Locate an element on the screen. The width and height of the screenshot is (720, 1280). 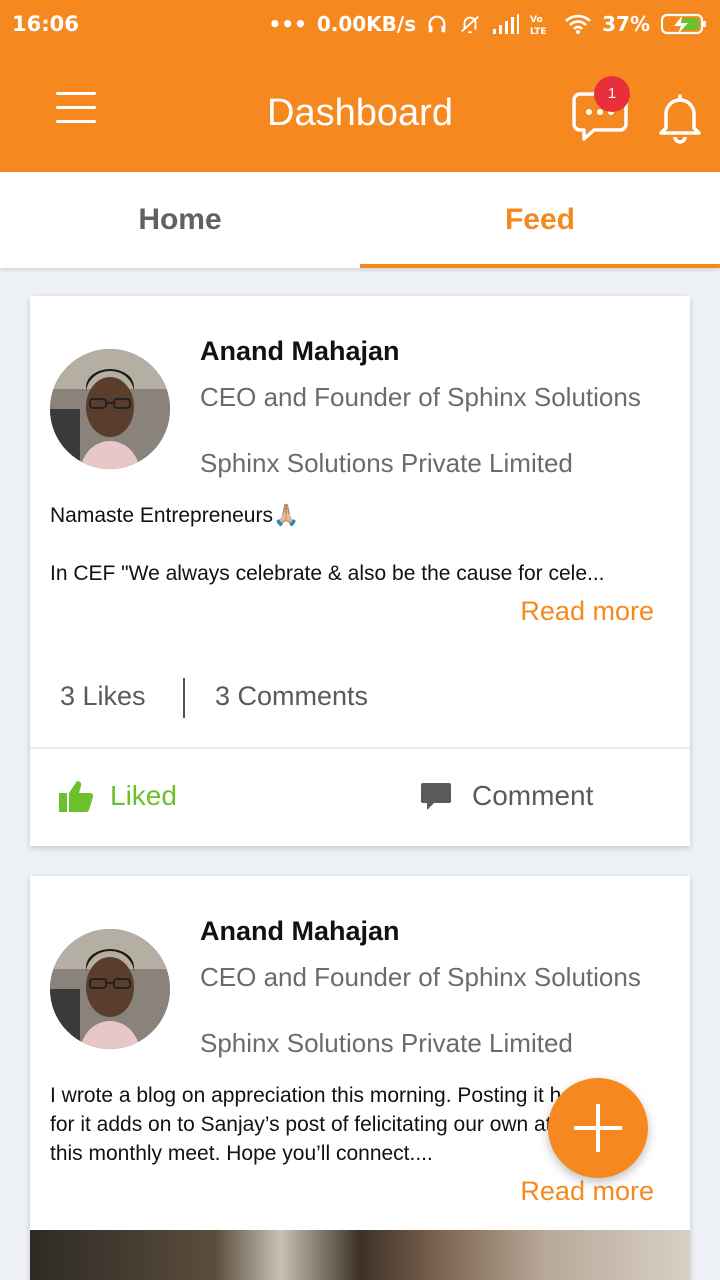
app-bar: Dashboard 1 is located at coordinates (360, 112).